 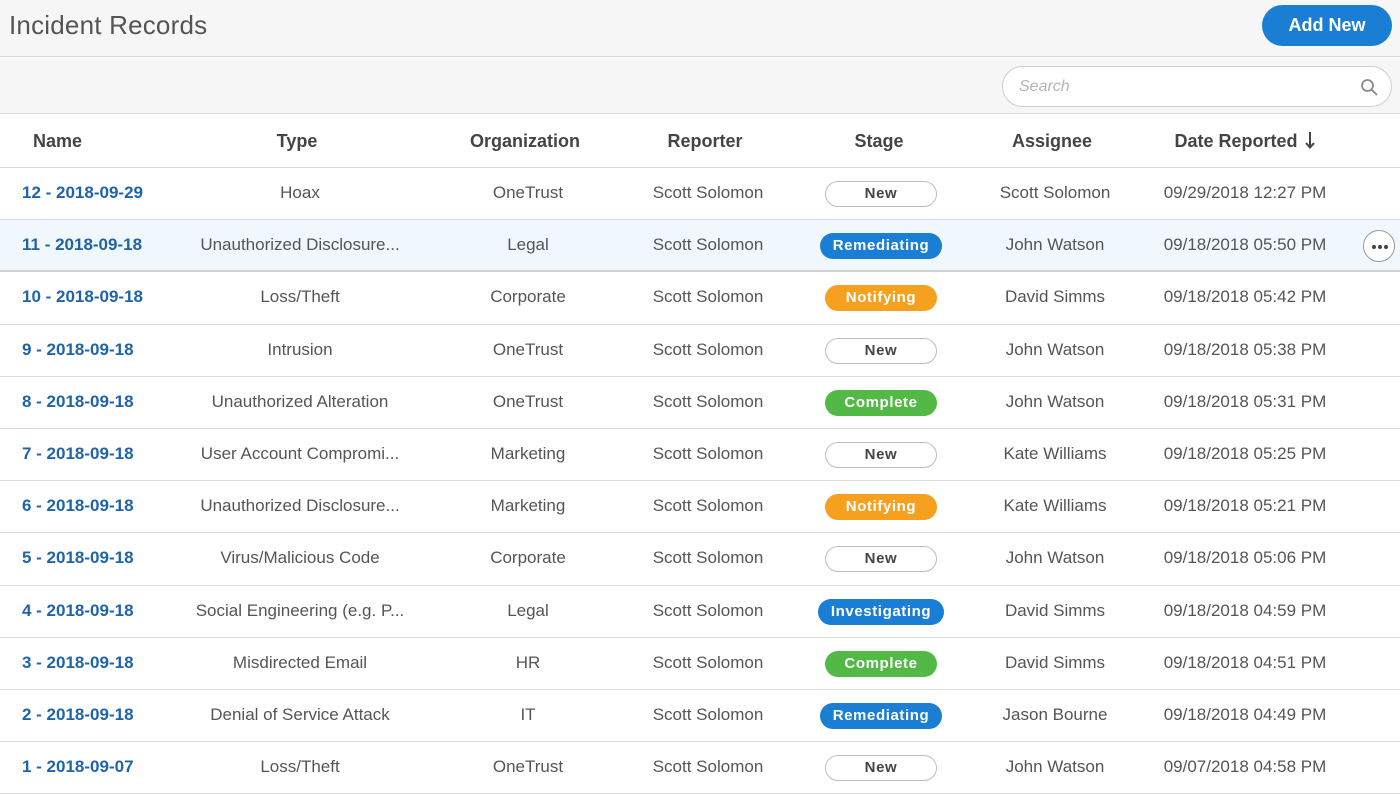 I want to click on incident-name-link: 7 - 2018-09-18, so click(x=78, y=454).